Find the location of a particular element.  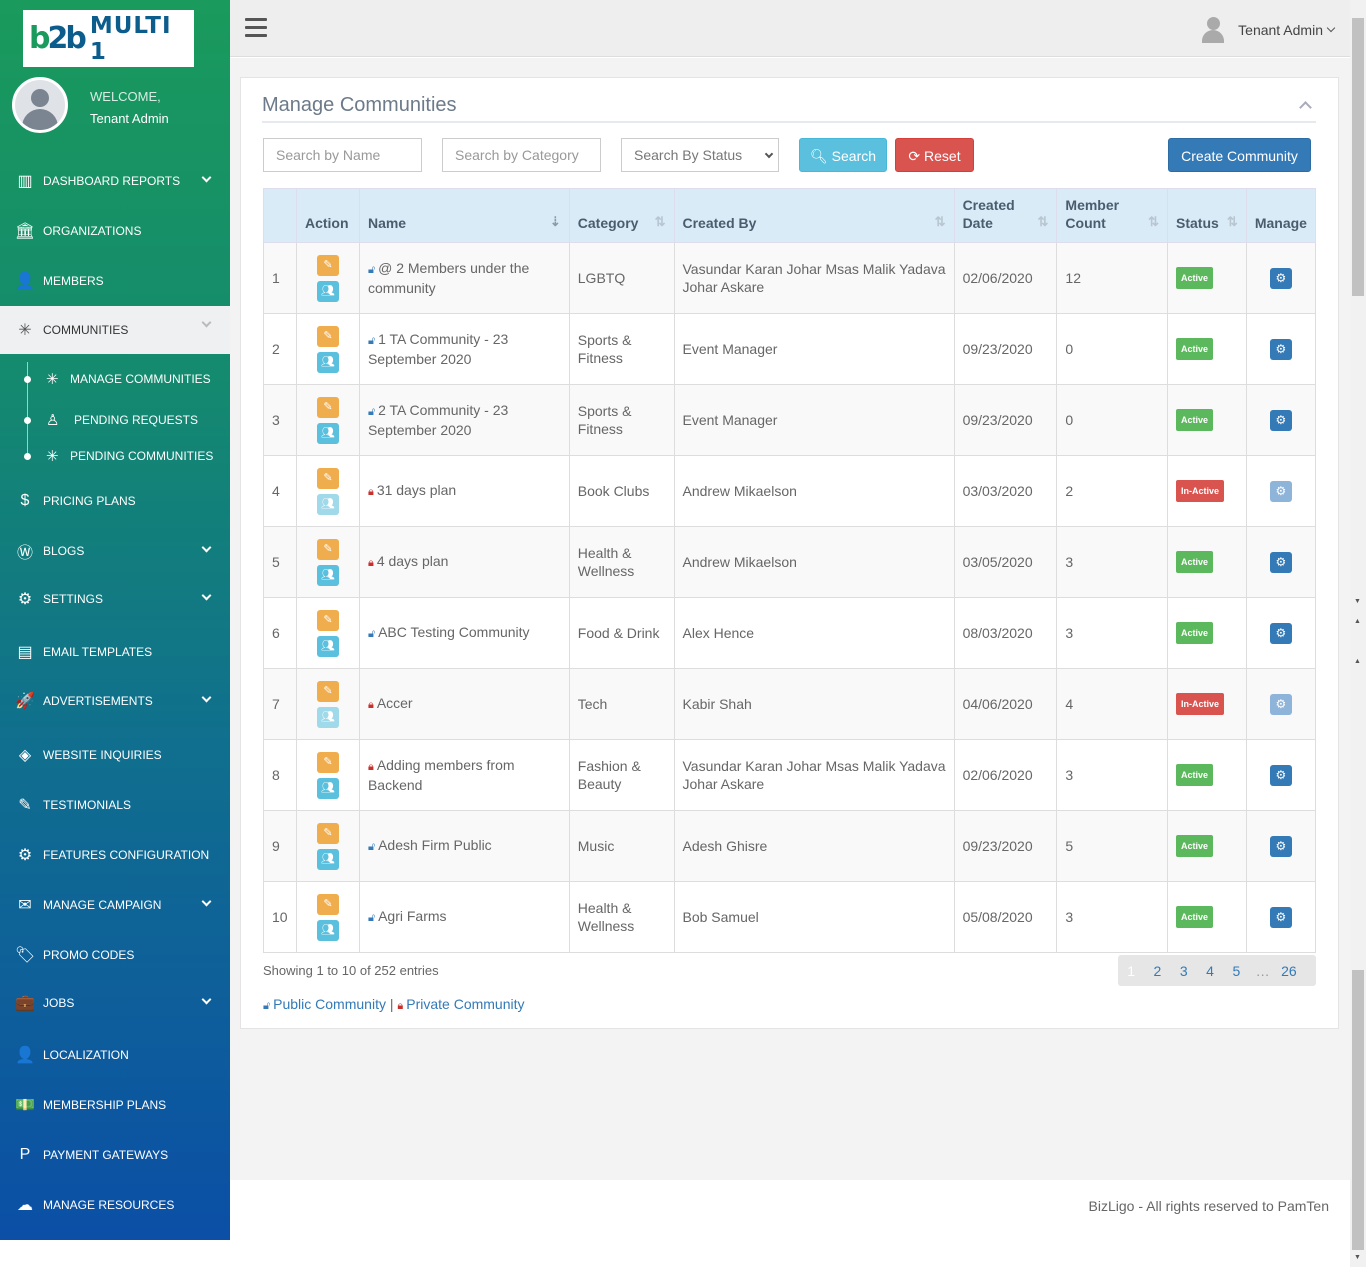

sidebar-item-organizations: 🏛 ORGANIZATIONS is located at coordinates (115, 231).